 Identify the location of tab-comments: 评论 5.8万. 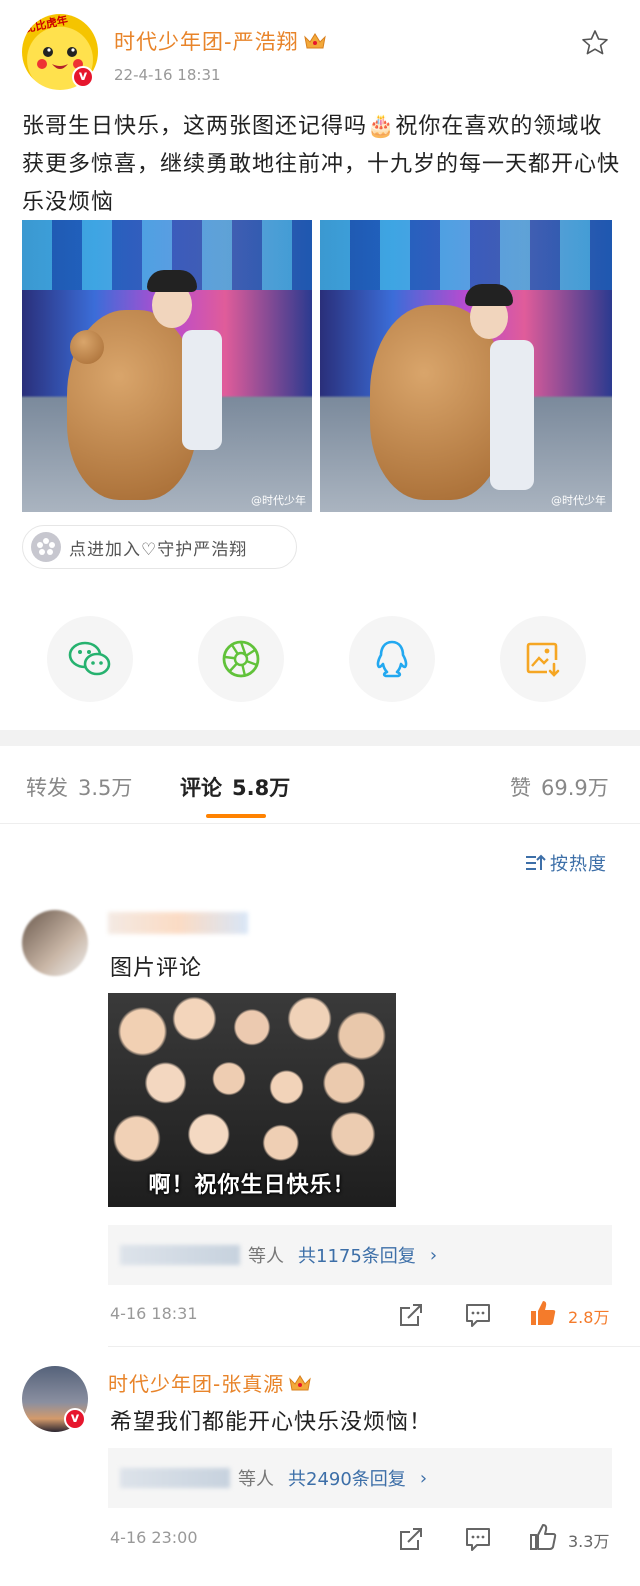
(235, 787).